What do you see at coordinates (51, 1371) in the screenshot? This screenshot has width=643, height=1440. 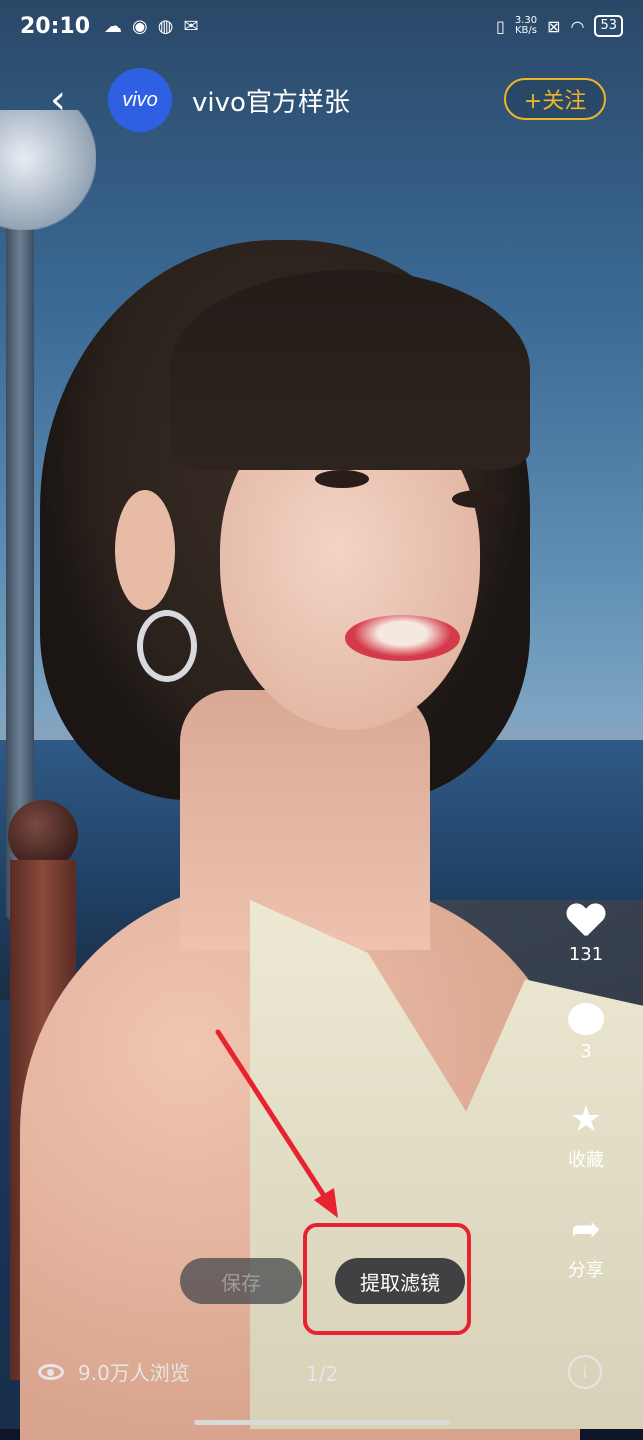 I see `eye-icon` at bounding box center [51, 1371].